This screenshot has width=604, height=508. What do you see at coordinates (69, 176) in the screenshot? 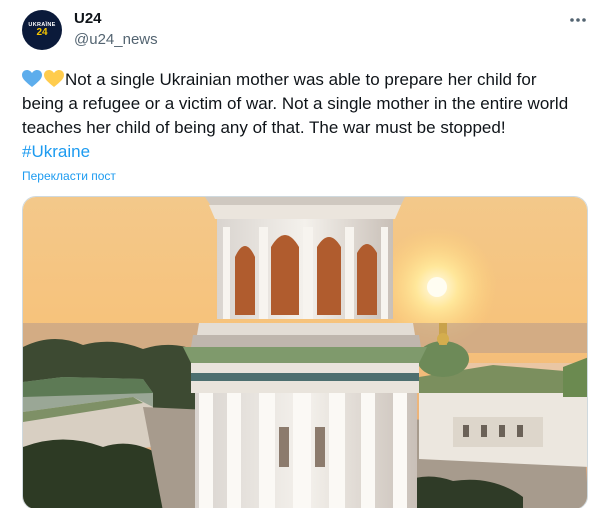
I see `translate-post-link: Перекласти пост` at bounding box center [69, 176].